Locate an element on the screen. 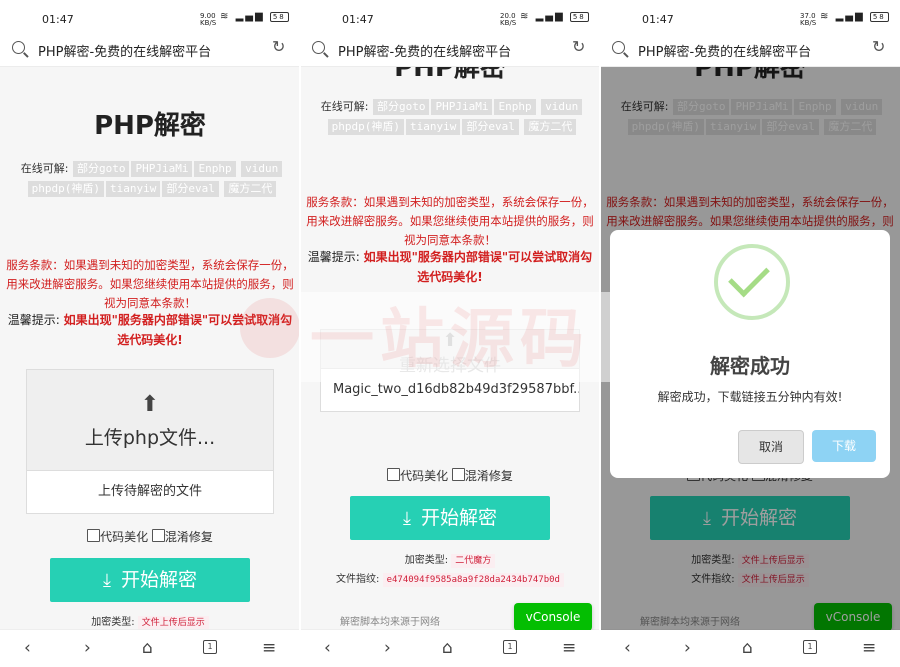 This screenshot has width=900, height=667. enc-type-value: 二代魔方 is located at coordinates (473, 561).